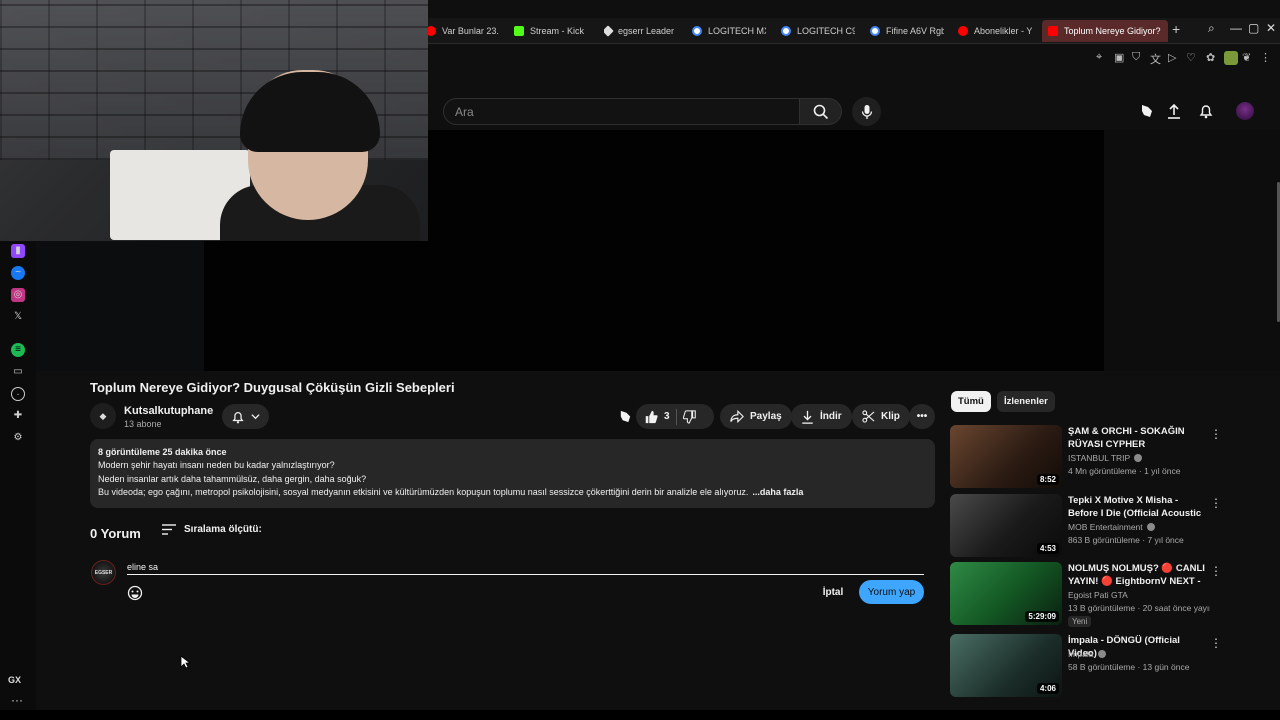  I want to click on sort-button: Sıralama ölçütü:, so click(212, 529).